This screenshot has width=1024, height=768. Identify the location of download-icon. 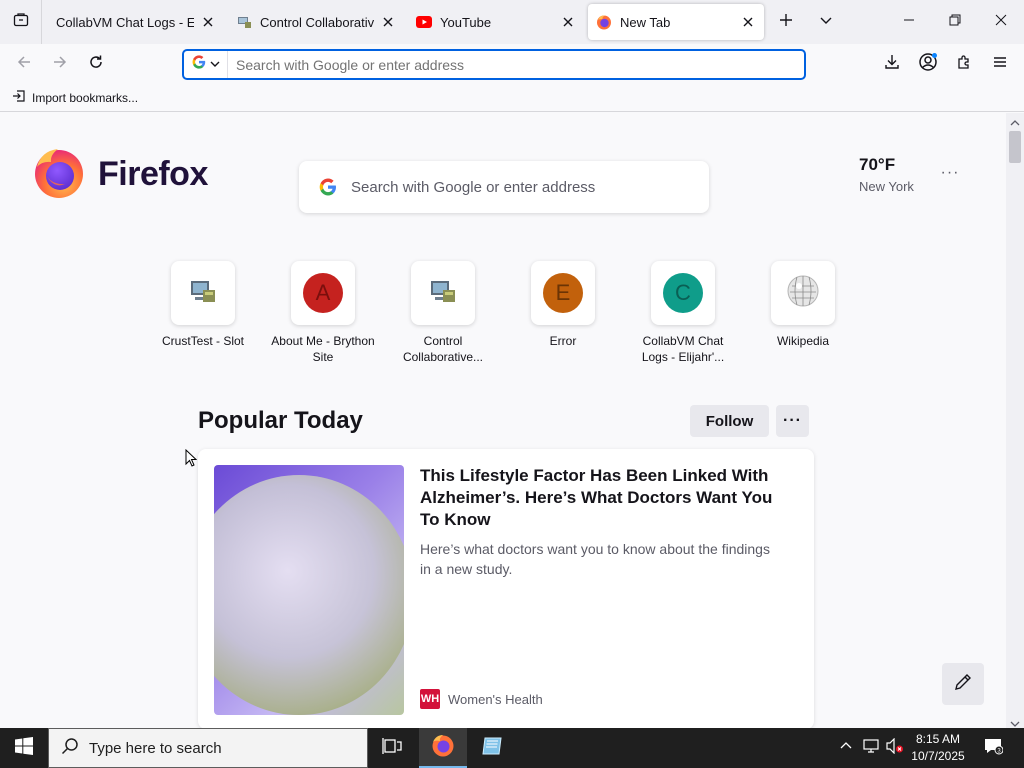
(892, 64).